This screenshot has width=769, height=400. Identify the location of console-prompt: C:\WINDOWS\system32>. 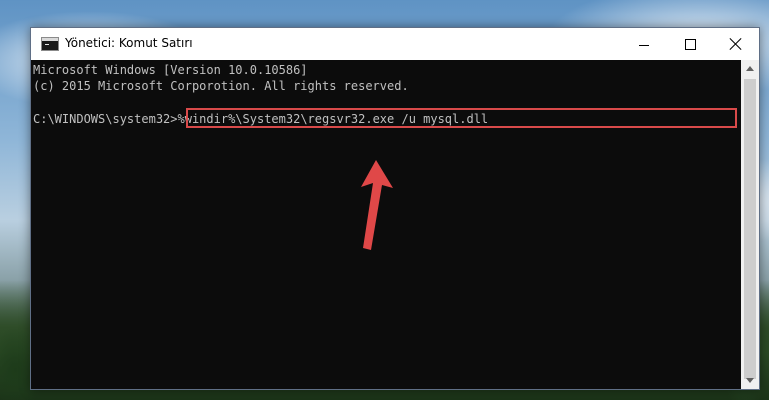
(105, 119).